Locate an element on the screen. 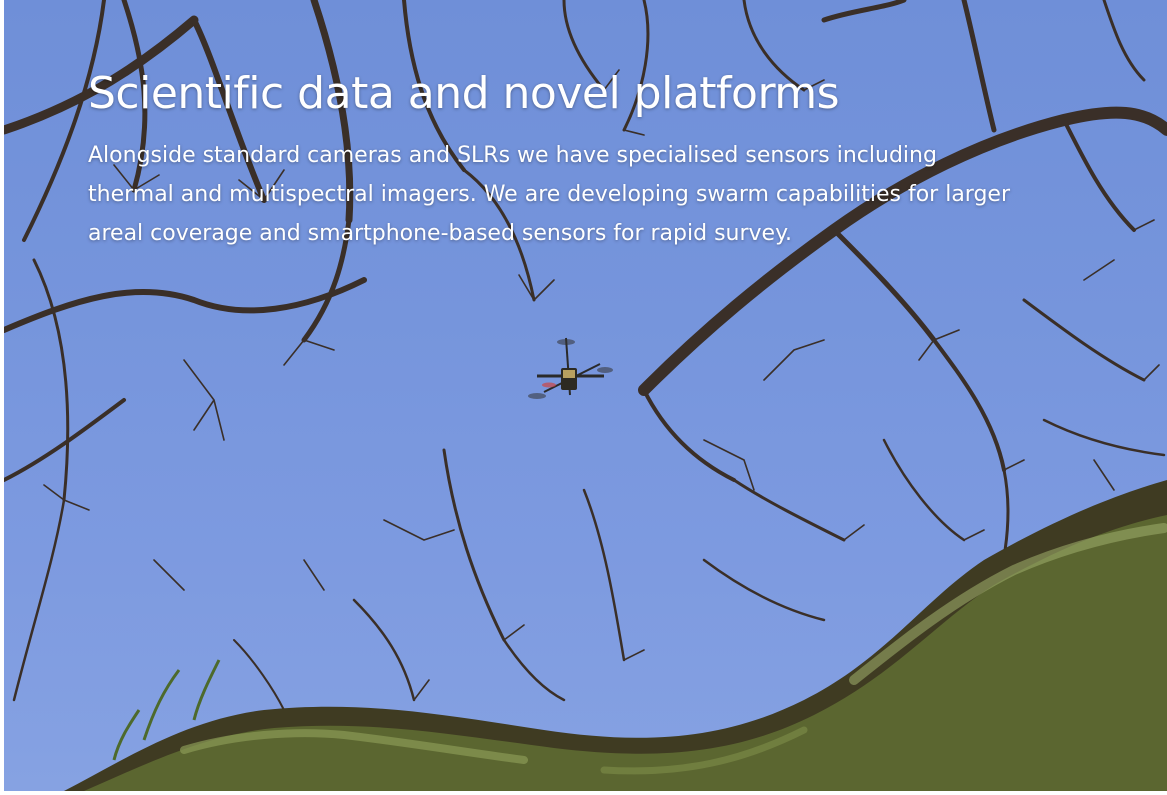 This screenshot has width=1167, height=795. quadcopter-drone-icon is located at coordinates (570, 368).